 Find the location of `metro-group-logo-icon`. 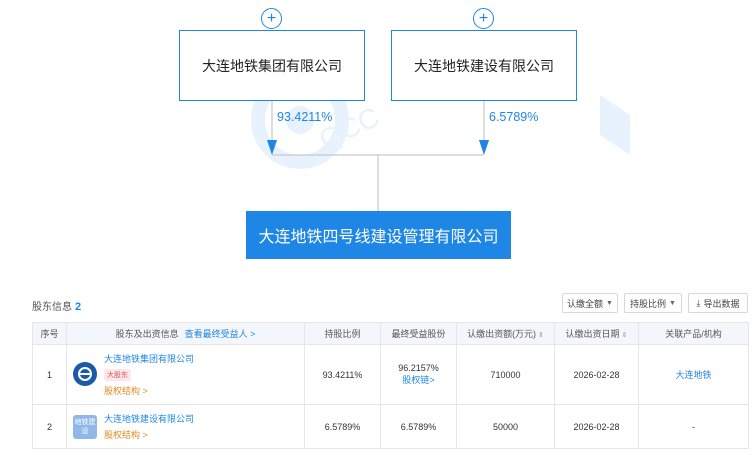

metro-group-logo-icon is located at coordinates (85, 374).